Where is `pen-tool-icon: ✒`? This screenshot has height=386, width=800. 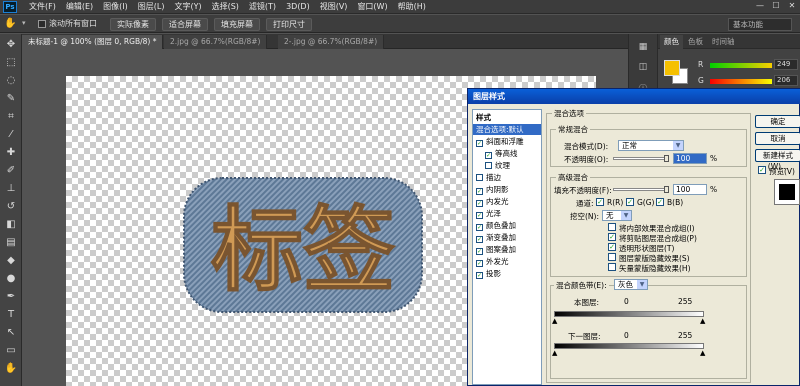
pen-tool-icon: ✒ is located at coordinates (11, 297).